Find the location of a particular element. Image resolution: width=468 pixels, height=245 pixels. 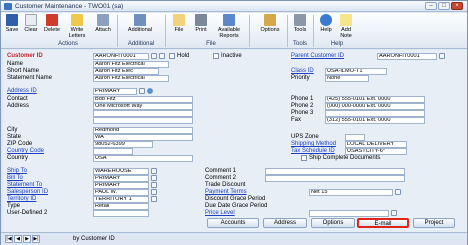

tax-schedule-id-link: Tax Schedule ID is located at coordinates (313, 151).